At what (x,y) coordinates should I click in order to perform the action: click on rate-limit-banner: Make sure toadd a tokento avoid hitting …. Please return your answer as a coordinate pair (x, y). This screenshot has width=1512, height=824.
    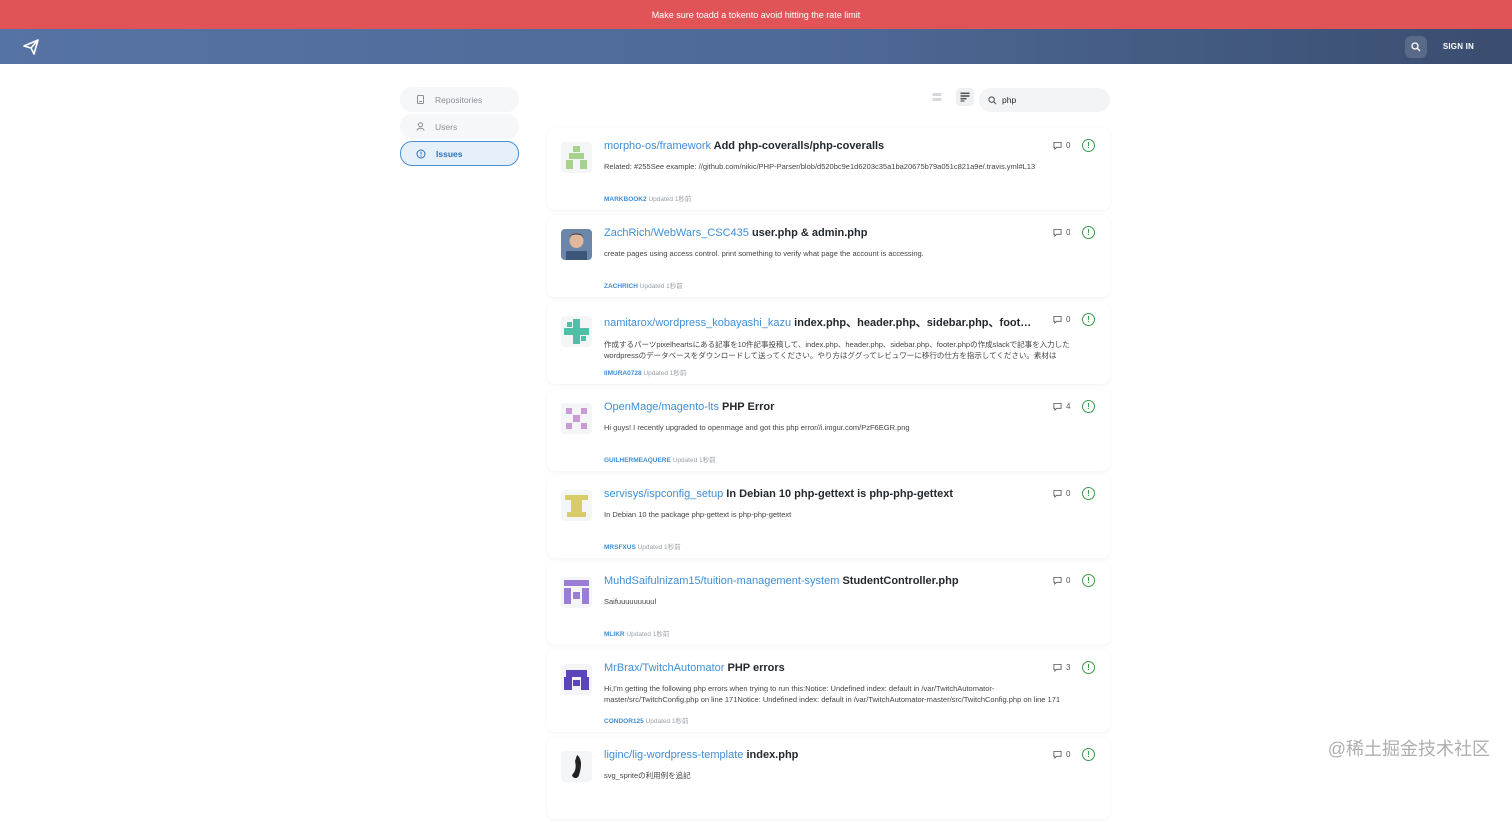
    Looking at the image, I should click on (756, 14).